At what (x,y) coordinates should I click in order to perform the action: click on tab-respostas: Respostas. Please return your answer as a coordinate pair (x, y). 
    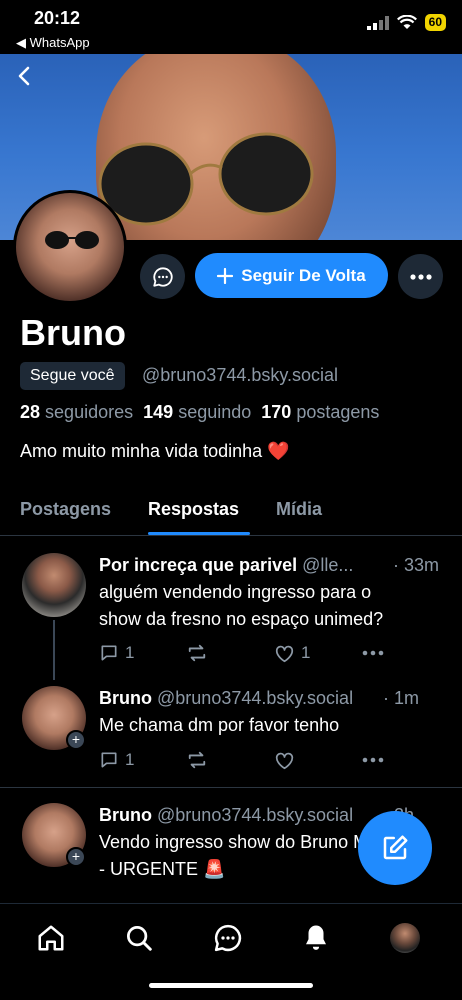
    Looking at the image, I should click on (193, 509).